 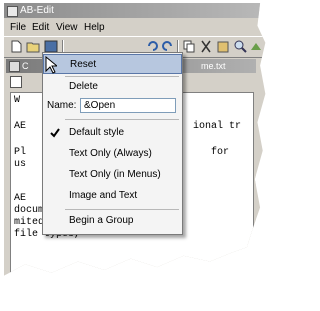 What do you see at coordinates (135, 10) in the screenshot?
I see `window-titlebar: AB-Edit` at bounding box center [135, 10].